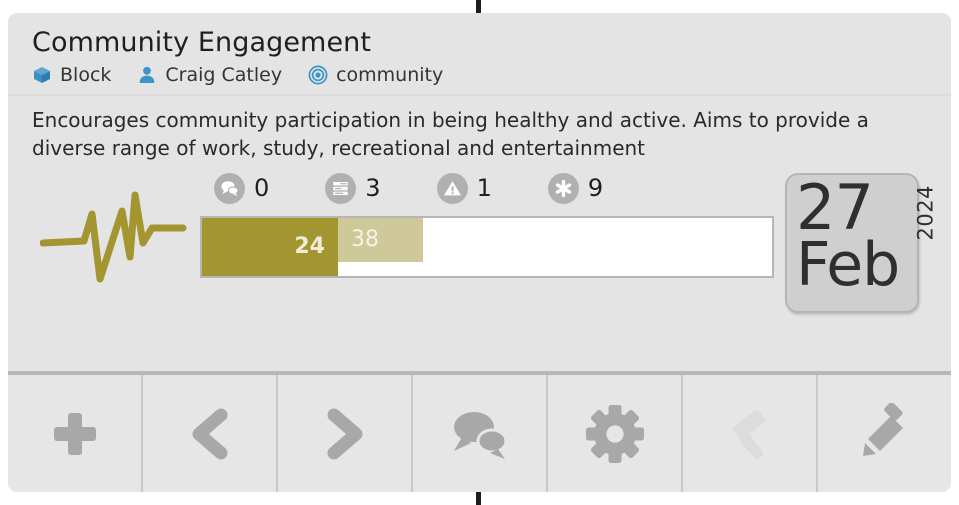 This screenshot has width=959, height=505. What do you see at coordinates (479, 75) in the screenshot?
I see `meta-row: Block Craig Catley community` at bounding box center [479, 75].